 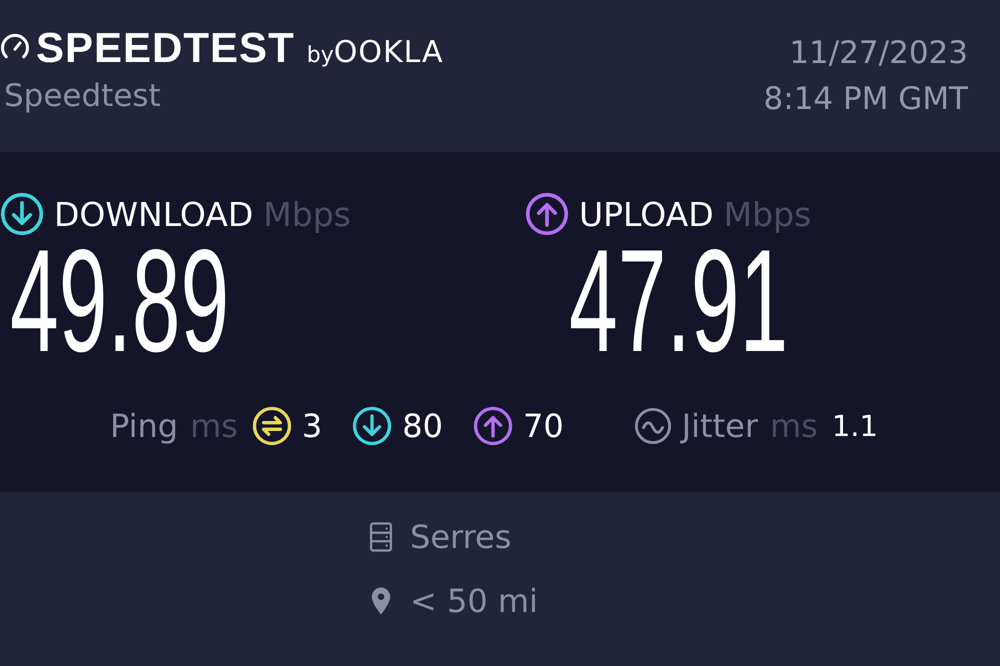 I want to click on server-name: Serres, so click(x=461, y=537).